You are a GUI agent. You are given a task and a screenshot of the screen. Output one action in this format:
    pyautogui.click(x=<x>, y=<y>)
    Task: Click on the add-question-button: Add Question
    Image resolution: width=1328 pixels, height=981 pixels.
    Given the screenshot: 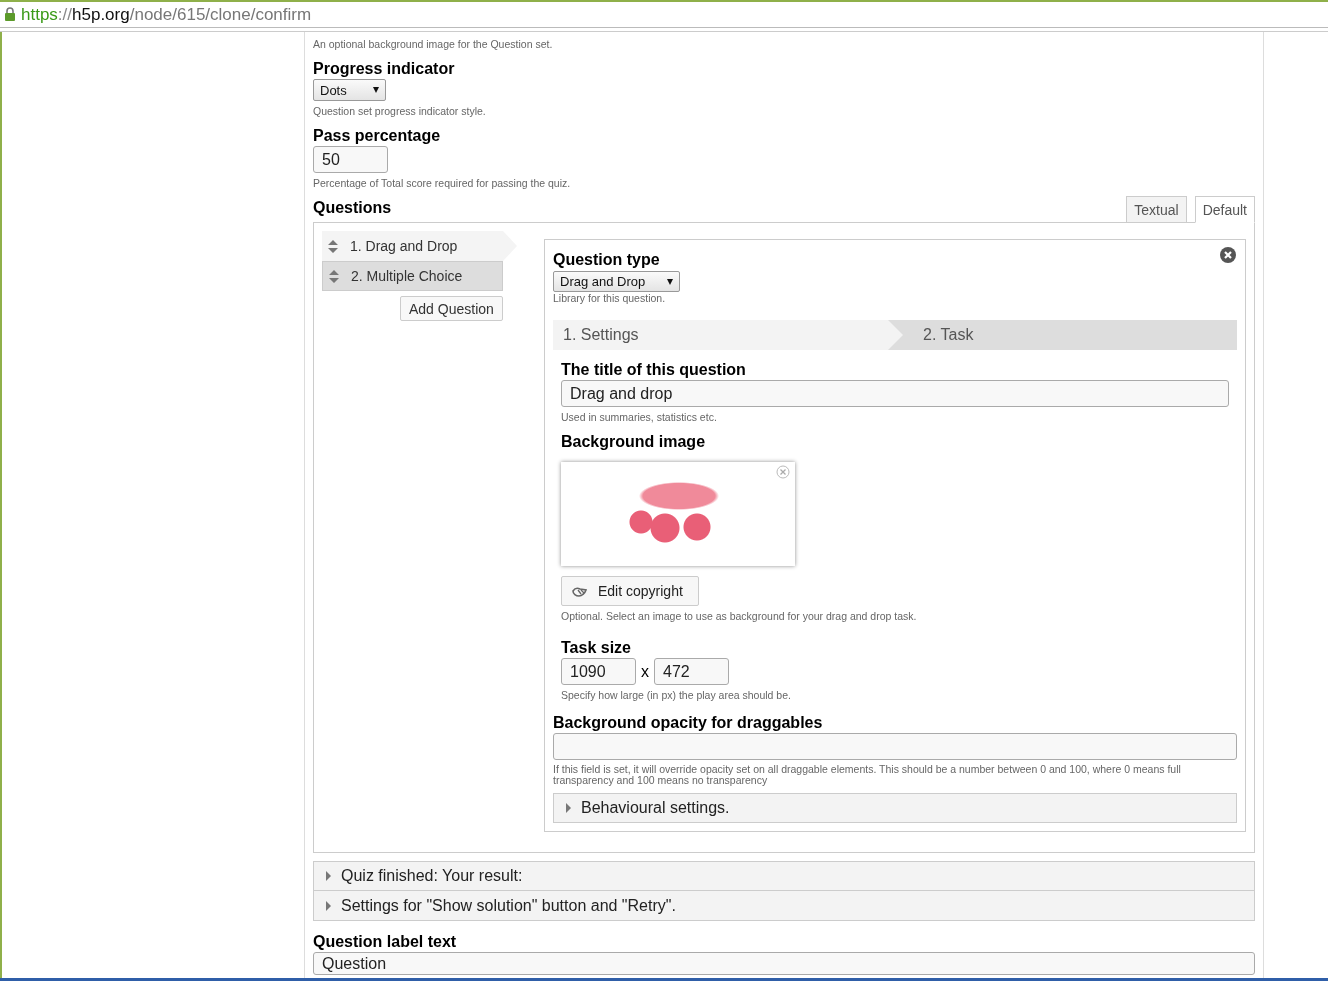 What is the action you would take?
    pyautogui.click(x=451, y=308)
    